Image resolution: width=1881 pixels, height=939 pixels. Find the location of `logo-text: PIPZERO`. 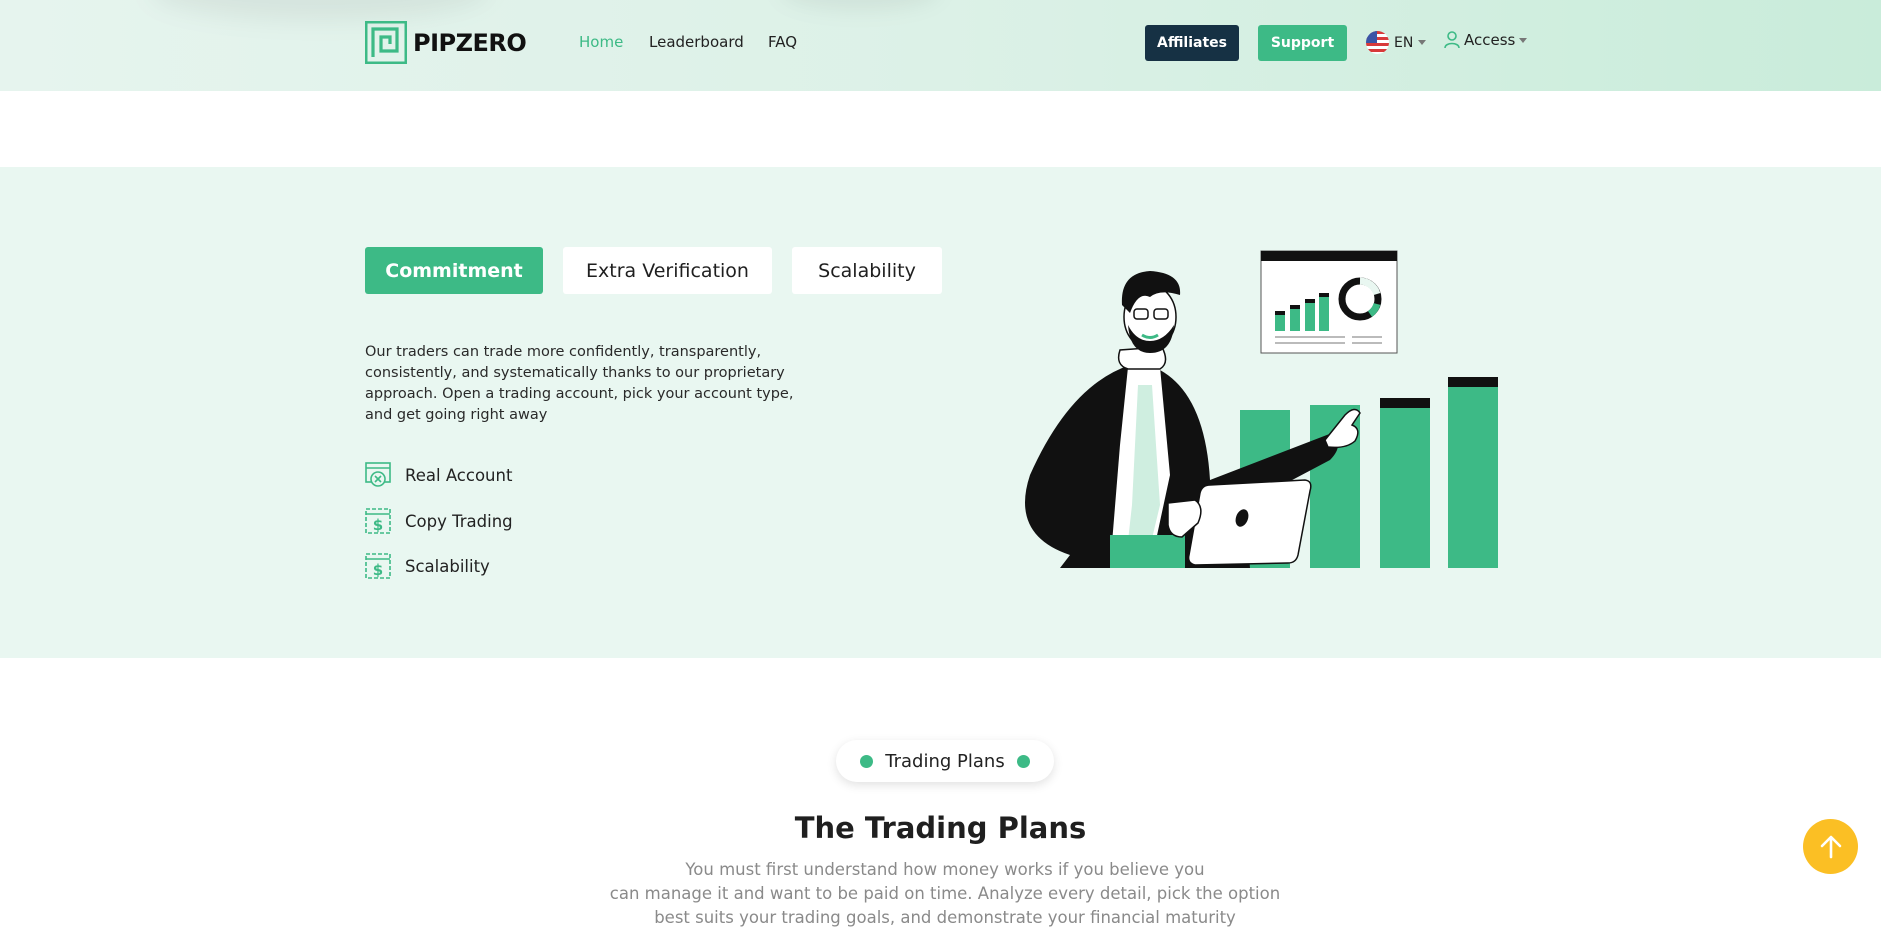

logo-text: PIPZERO is located at coordinates (470, 42).